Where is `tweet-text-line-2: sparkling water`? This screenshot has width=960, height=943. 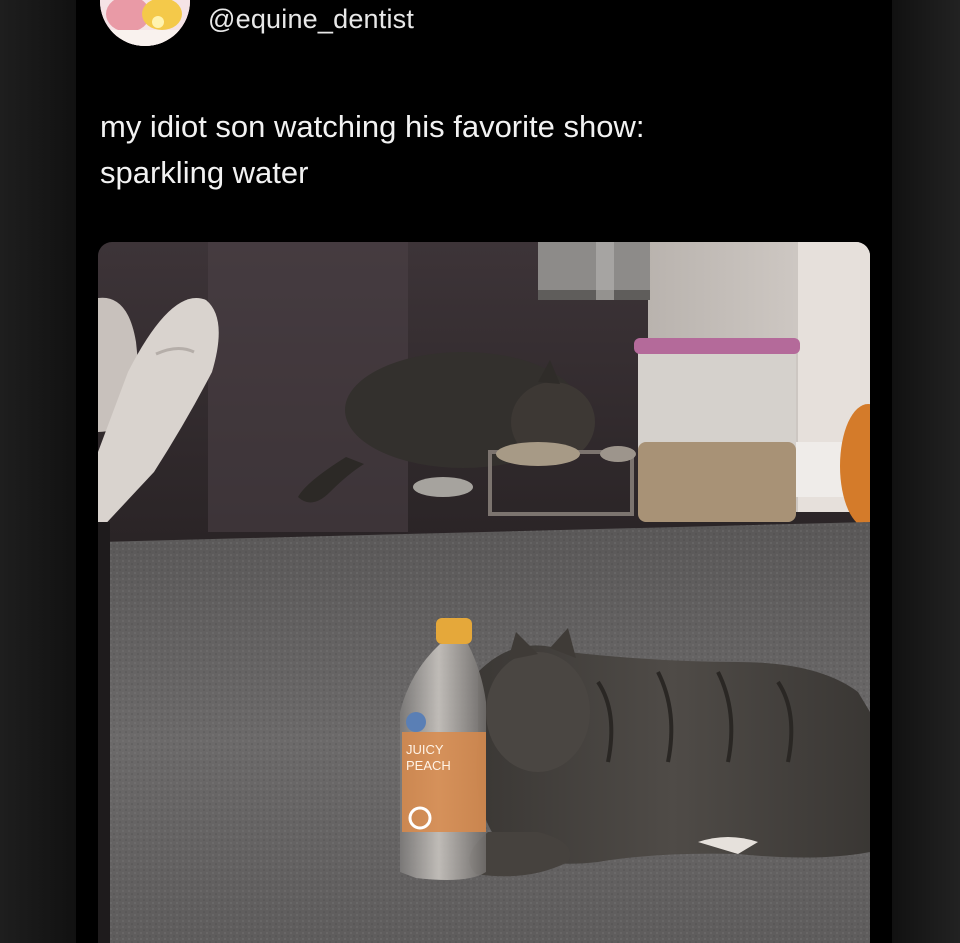
tweet-text-line-2: sparkling water is located at coordinates (204, 172).